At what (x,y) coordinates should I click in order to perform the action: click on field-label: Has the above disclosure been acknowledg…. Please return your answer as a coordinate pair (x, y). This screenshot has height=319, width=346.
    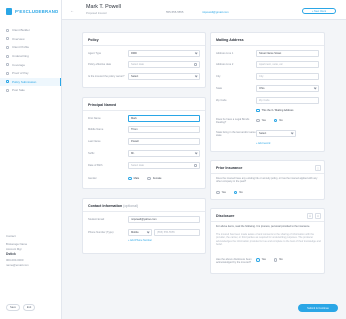
    Looking at the image, I should click on (234, 261).